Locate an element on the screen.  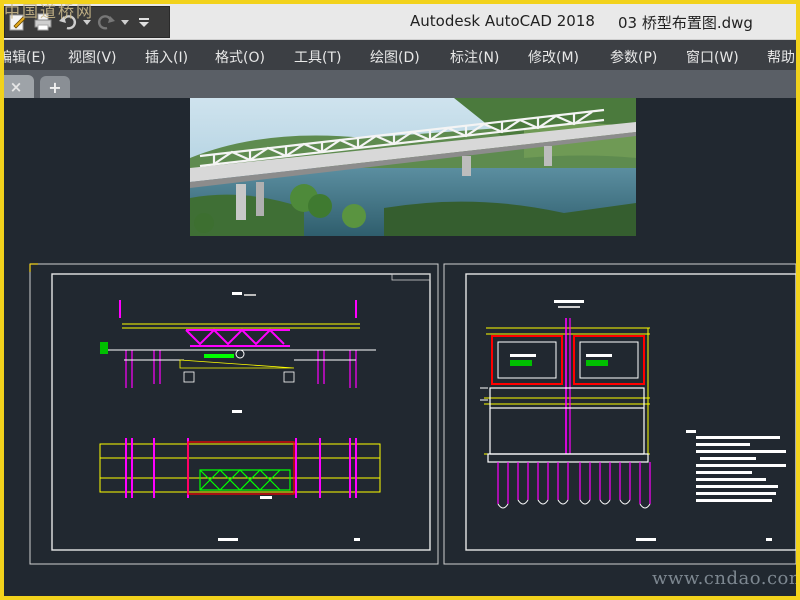
undo-icon is located at coordinates (68, 22).